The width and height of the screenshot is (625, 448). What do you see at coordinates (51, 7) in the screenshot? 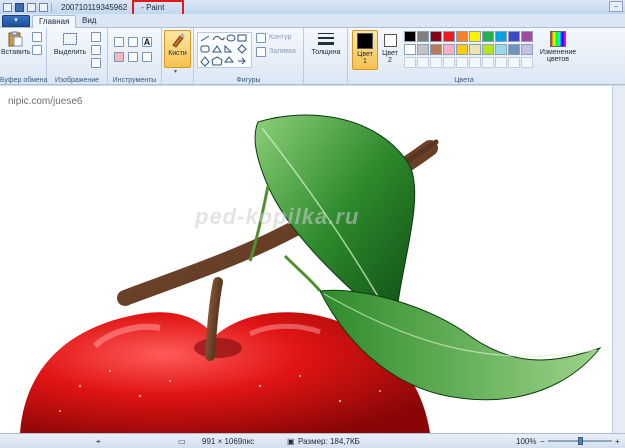
I see `divider` at bounding box center [51, 7].